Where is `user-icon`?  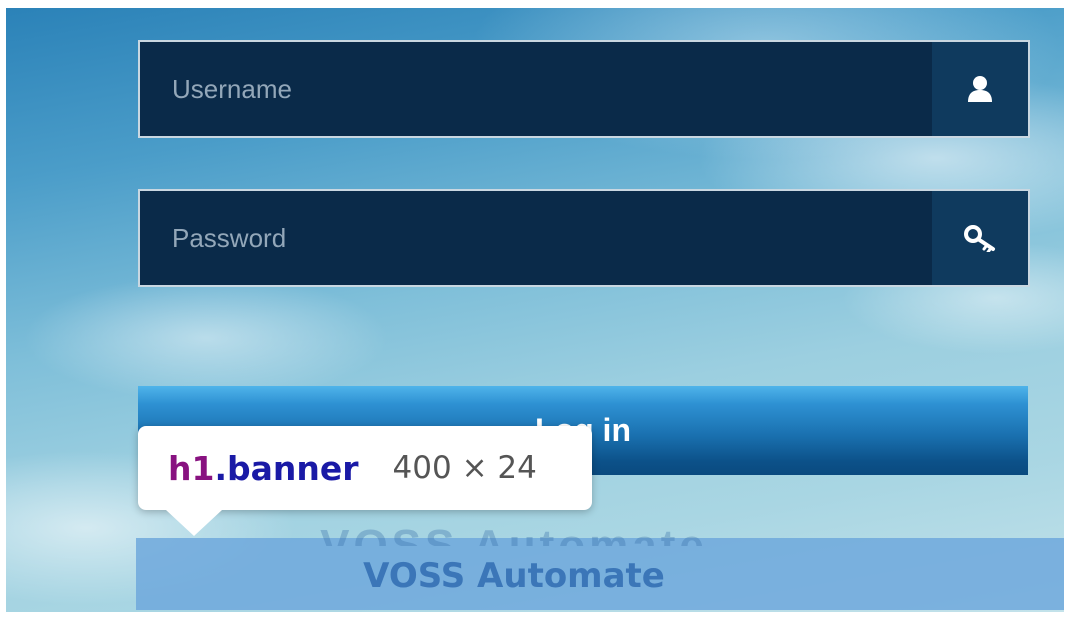 user-icon is located at coordinates (980, 89).